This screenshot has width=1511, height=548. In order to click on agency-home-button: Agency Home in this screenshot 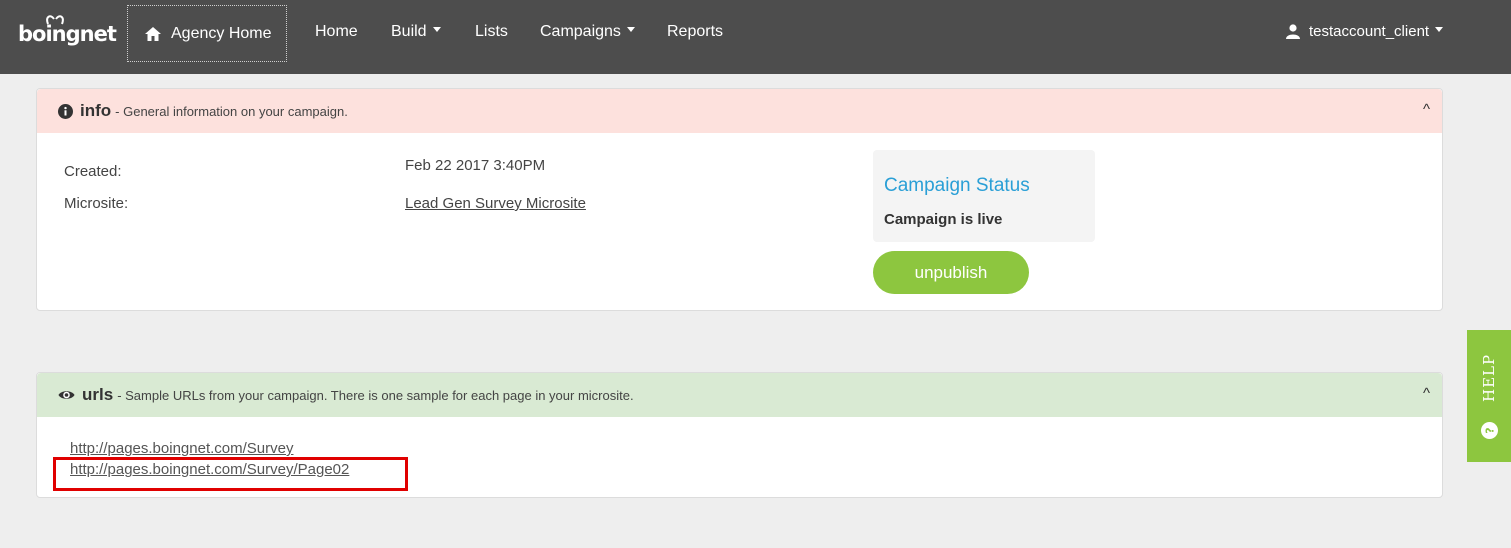, I will do `click(207, 33)`.